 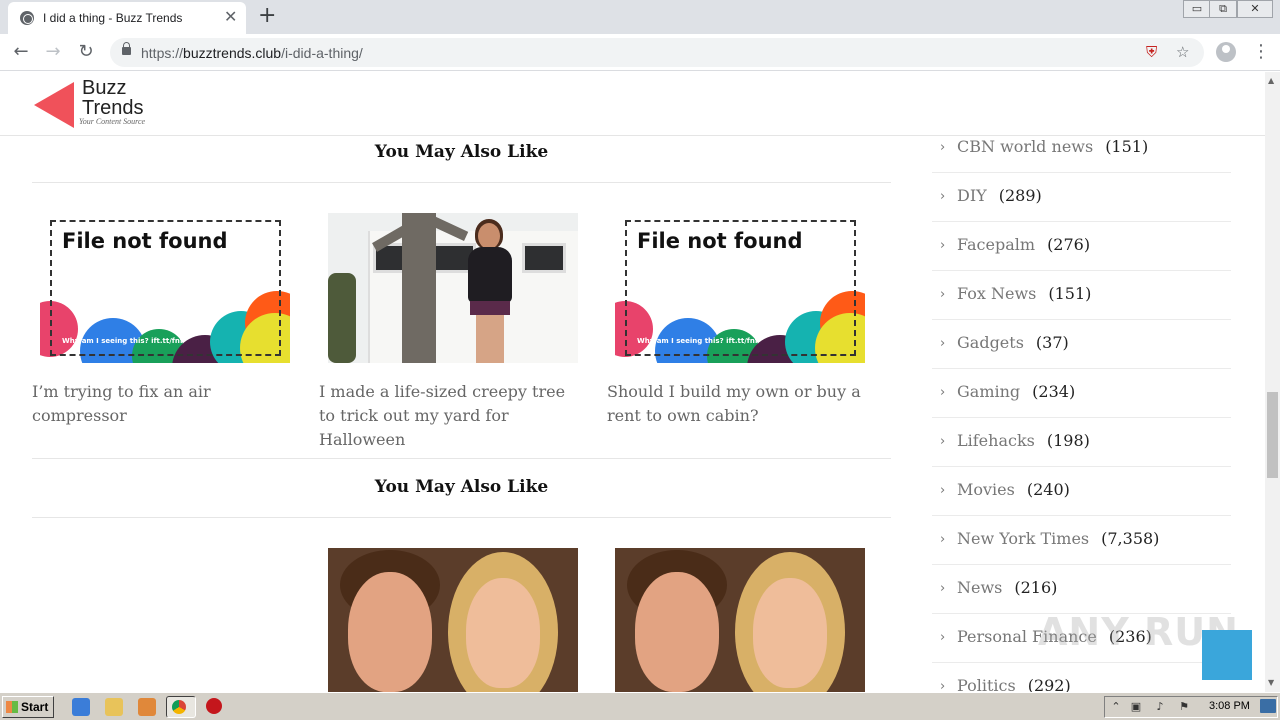 I want to click on tab-close-icon: ✕, so click(x=230, y=17).